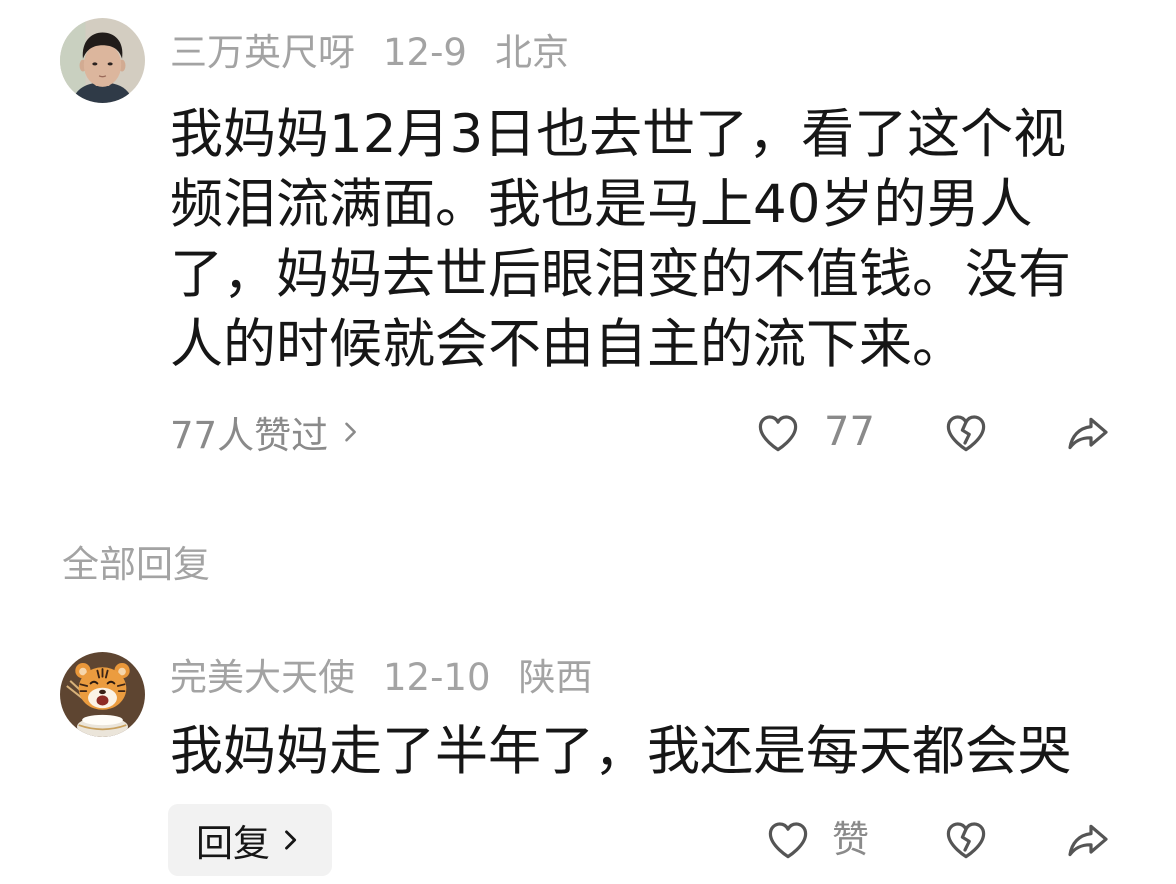 This screenshot has width=1176, height=884. What do you see at coordinates (381, 678) in the screenshot?
I see `comment-meta: 完美大天使 12-10 陕西` at bounding box center [381, 678].